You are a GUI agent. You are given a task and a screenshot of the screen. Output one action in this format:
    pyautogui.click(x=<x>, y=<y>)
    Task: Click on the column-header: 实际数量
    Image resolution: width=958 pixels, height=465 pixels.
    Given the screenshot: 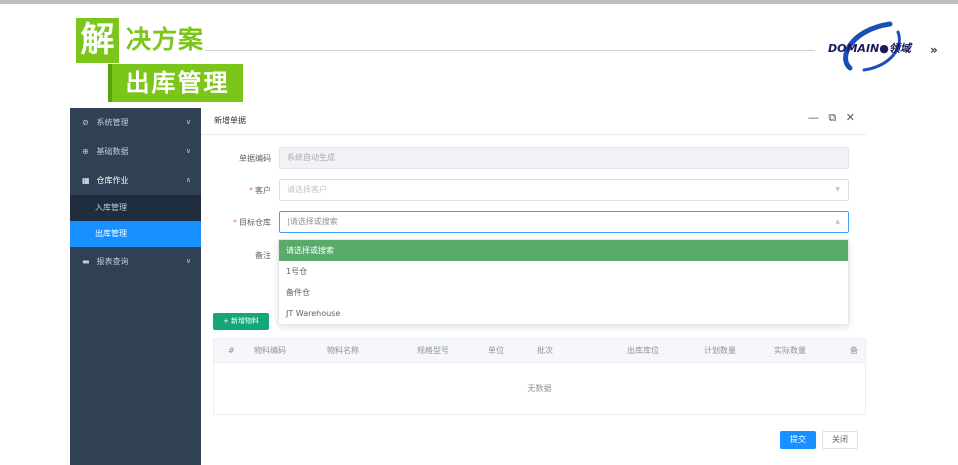 What is the action you would take?
    pyautogui.click(x=790, y=350)
    